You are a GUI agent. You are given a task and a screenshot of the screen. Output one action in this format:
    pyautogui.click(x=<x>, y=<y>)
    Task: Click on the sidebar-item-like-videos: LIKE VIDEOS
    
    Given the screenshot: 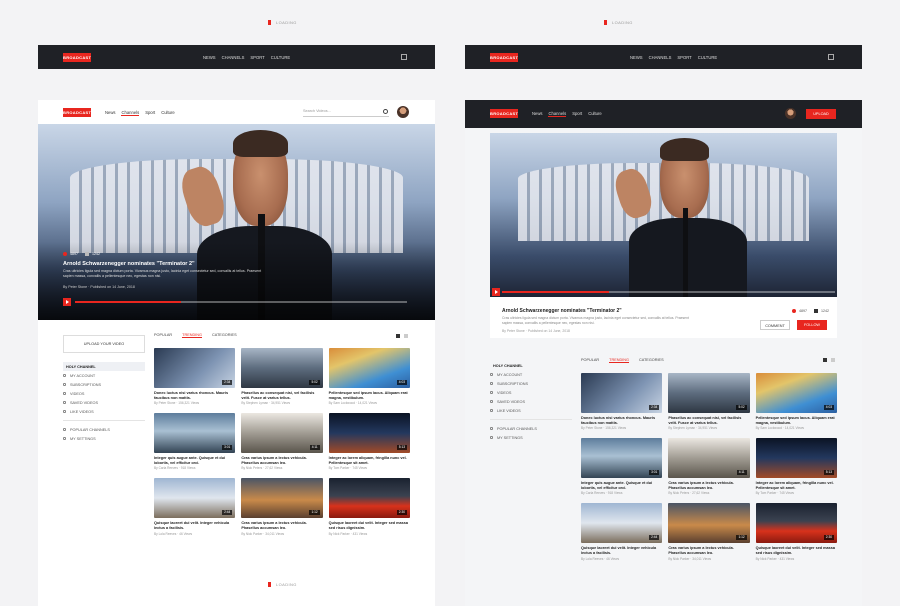 What is the action you would take?
    pyautogui.click(x=531, y=410)
    